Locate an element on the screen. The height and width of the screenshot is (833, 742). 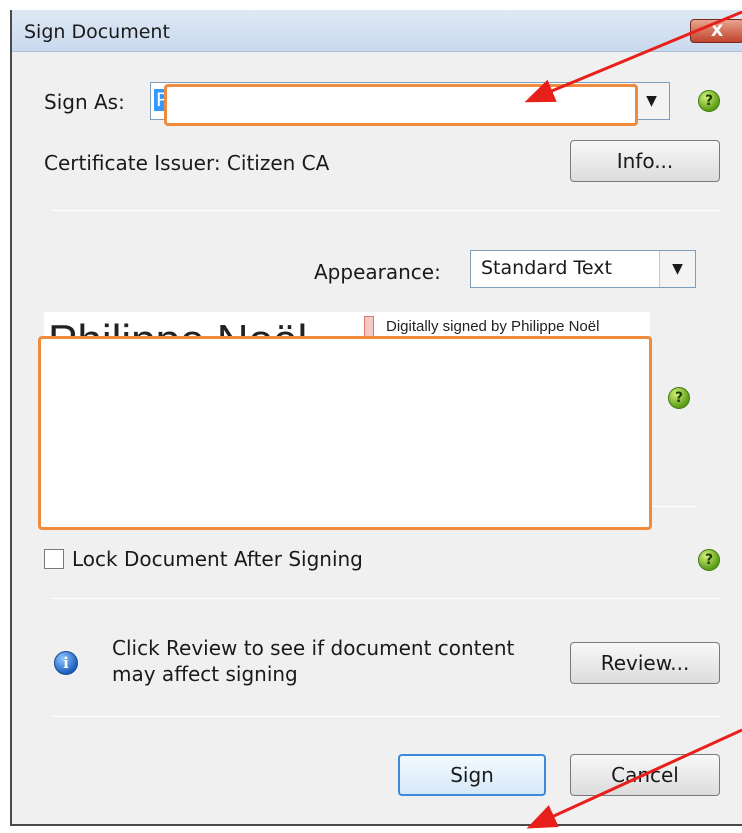
sign-as-label: Sign As: is located at coordinates (84, 102).